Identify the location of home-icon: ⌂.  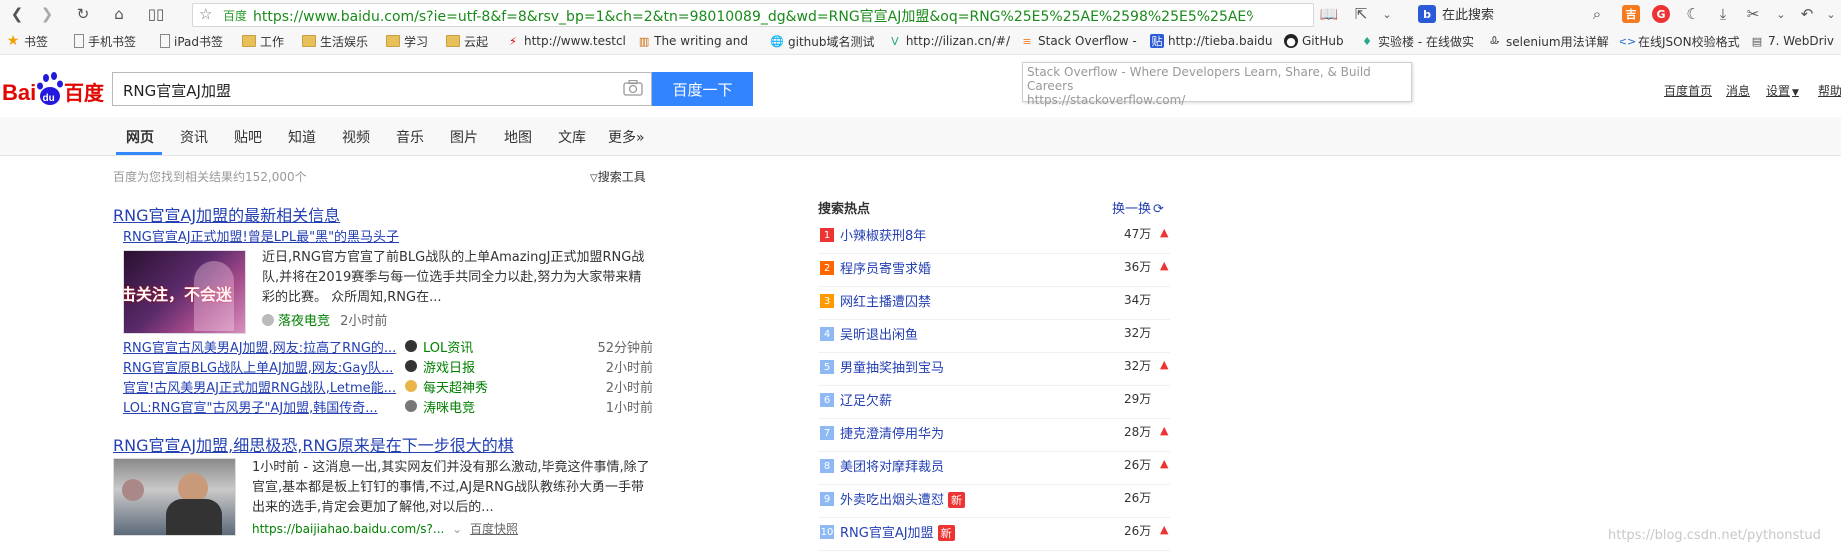
(119, 14).